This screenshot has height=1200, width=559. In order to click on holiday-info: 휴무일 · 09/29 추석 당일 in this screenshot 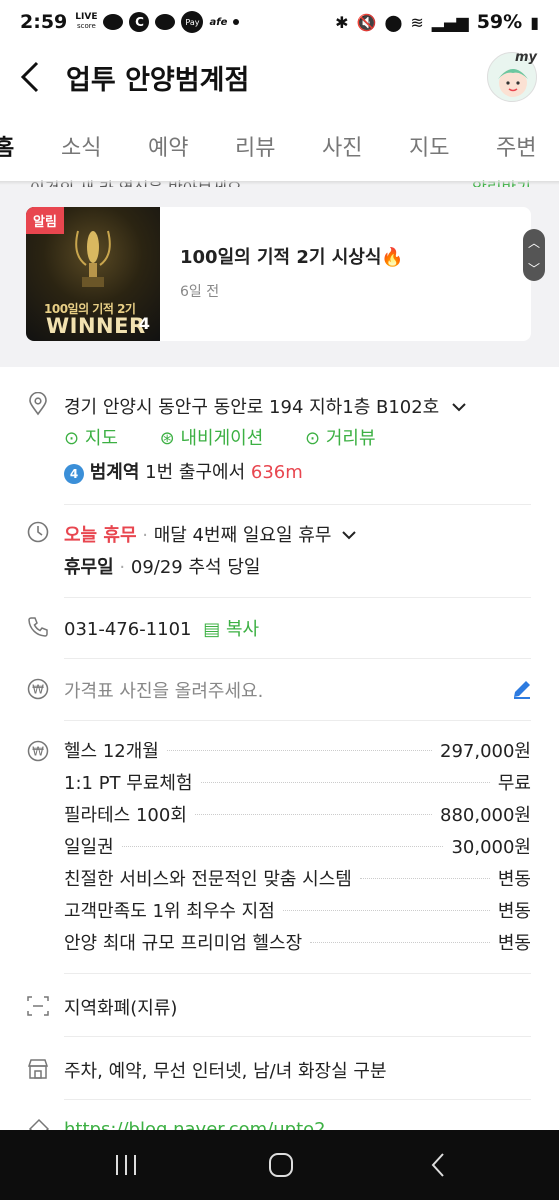, I will do `click(162, 567)`.